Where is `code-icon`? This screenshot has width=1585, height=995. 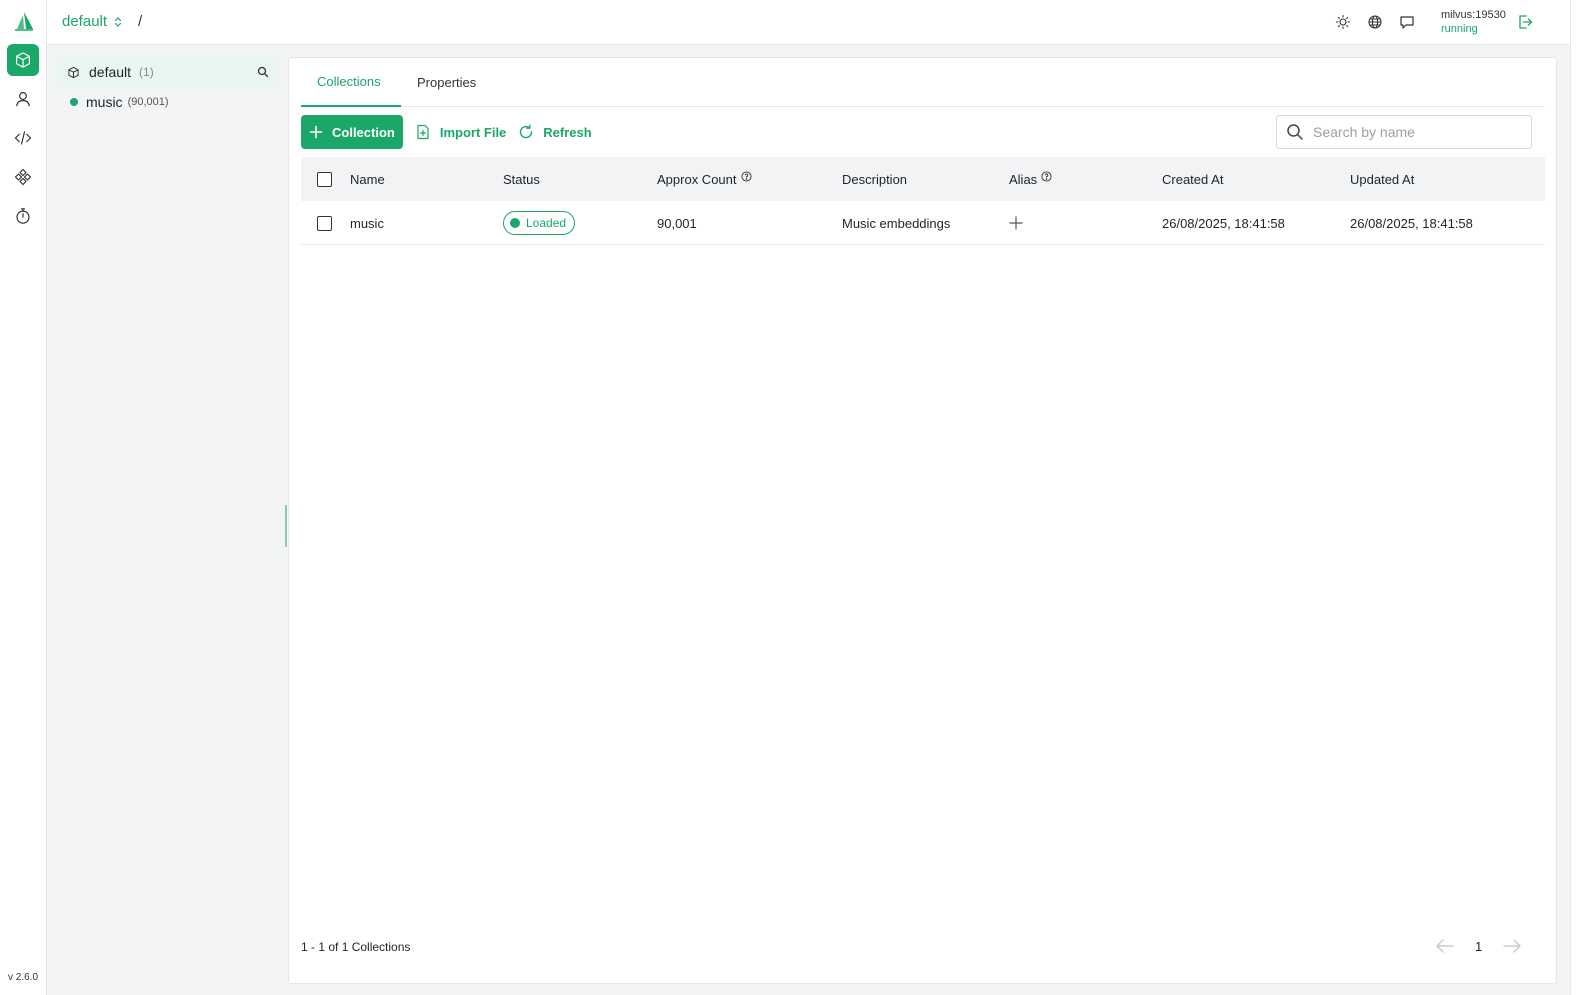
code-icon is located at coordinates (23, 138).